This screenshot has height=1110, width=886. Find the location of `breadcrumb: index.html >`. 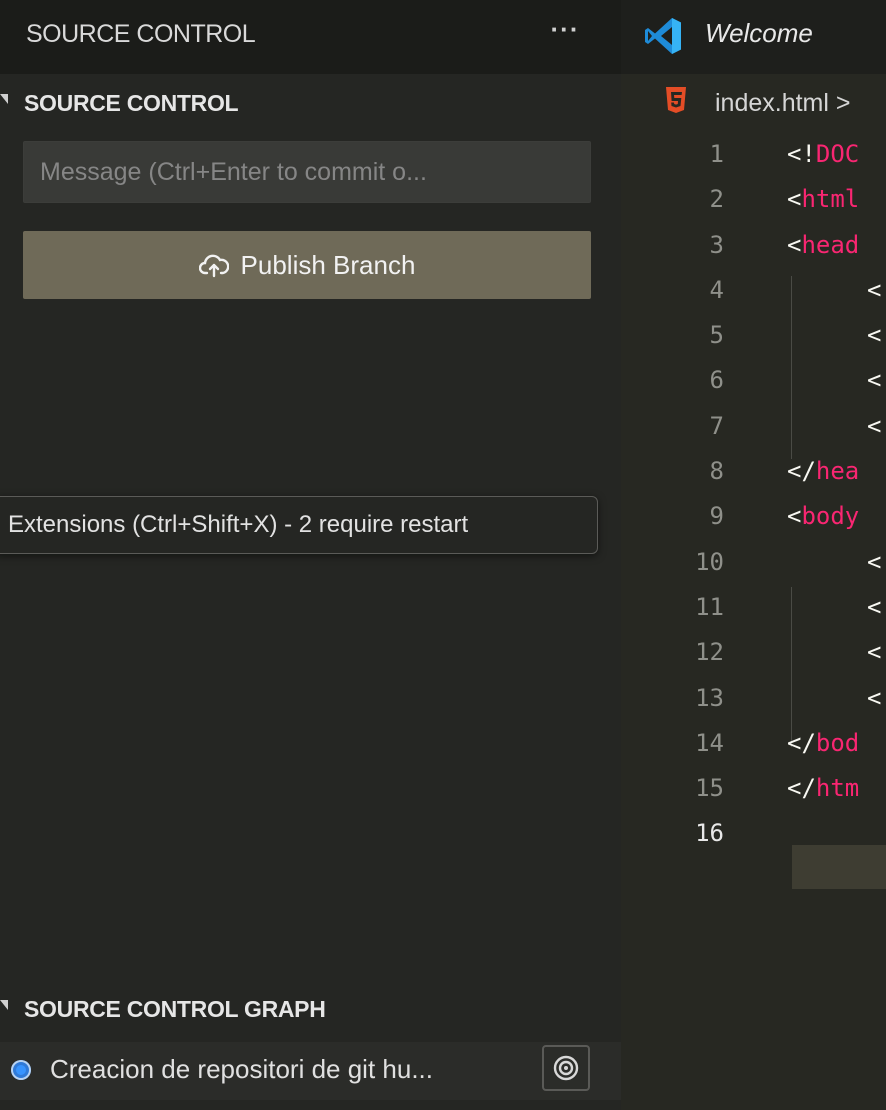

breadcrumb: index.html > is located at coordinates (753, 104).